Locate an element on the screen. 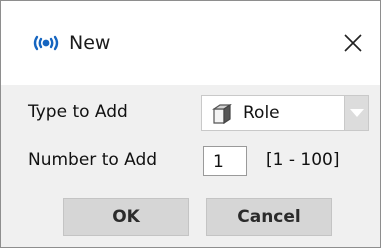 This screenshot has width=381, height=248. type-select-dropdown-button is located at coordinates (356, 113).